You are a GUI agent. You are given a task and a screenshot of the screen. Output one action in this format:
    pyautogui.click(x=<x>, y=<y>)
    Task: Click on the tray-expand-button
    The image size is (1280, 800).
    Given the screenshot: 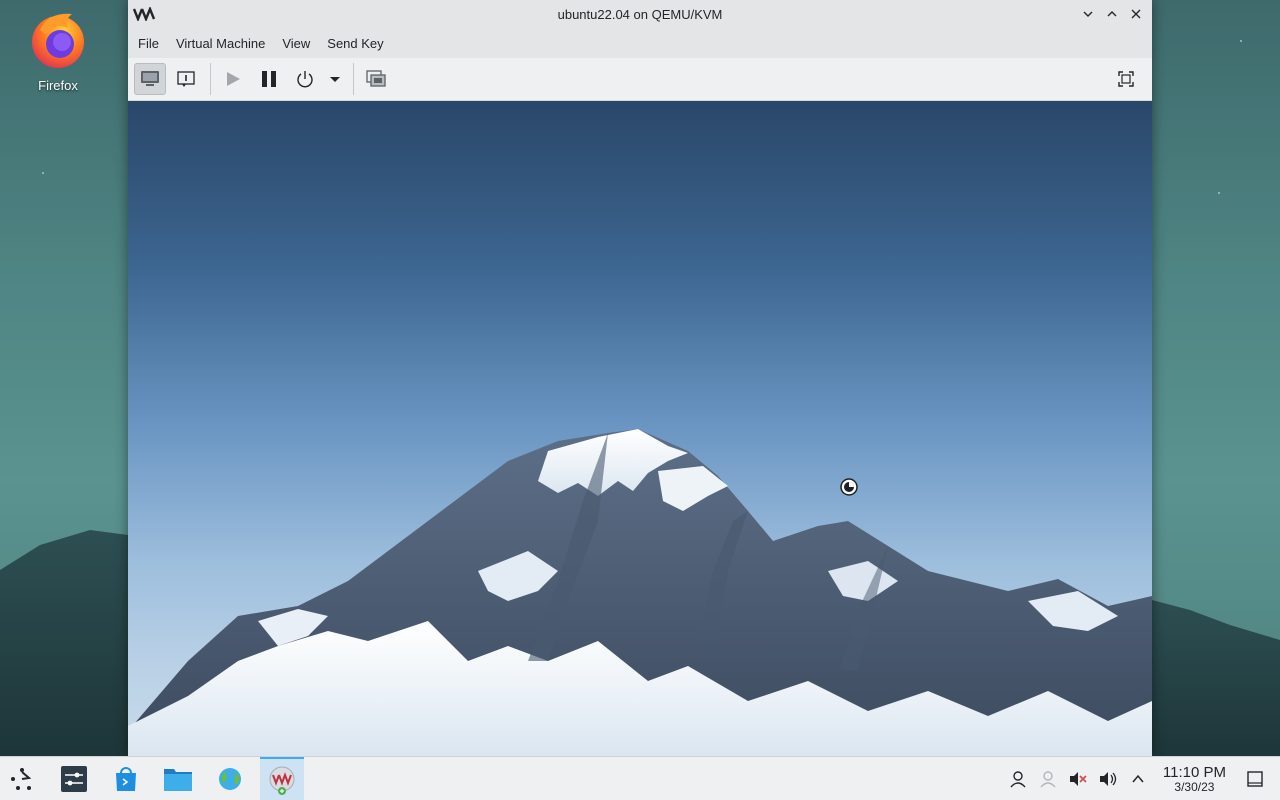 What is the action you would take?
    pyautogui.click(x=1138, y=779)
    